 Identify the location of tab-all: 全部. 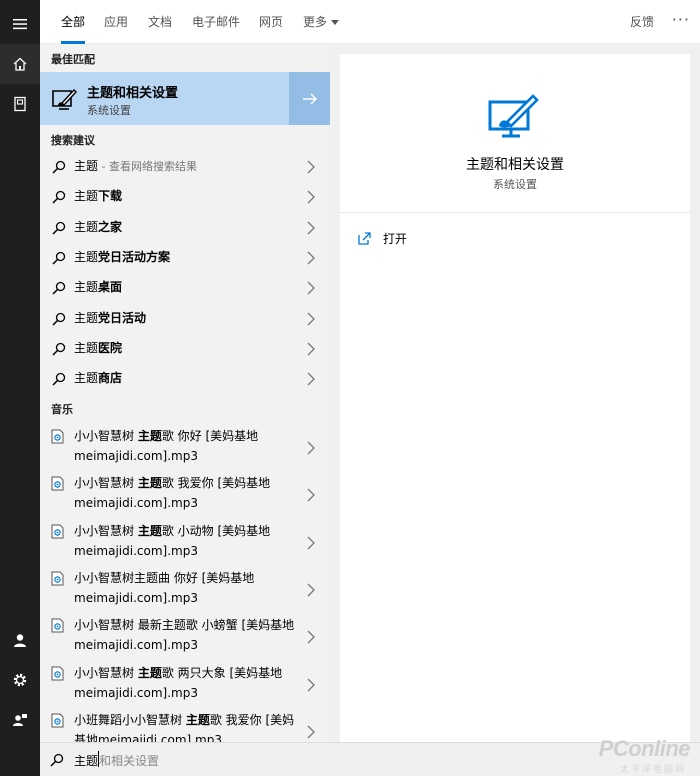
(73, 22).